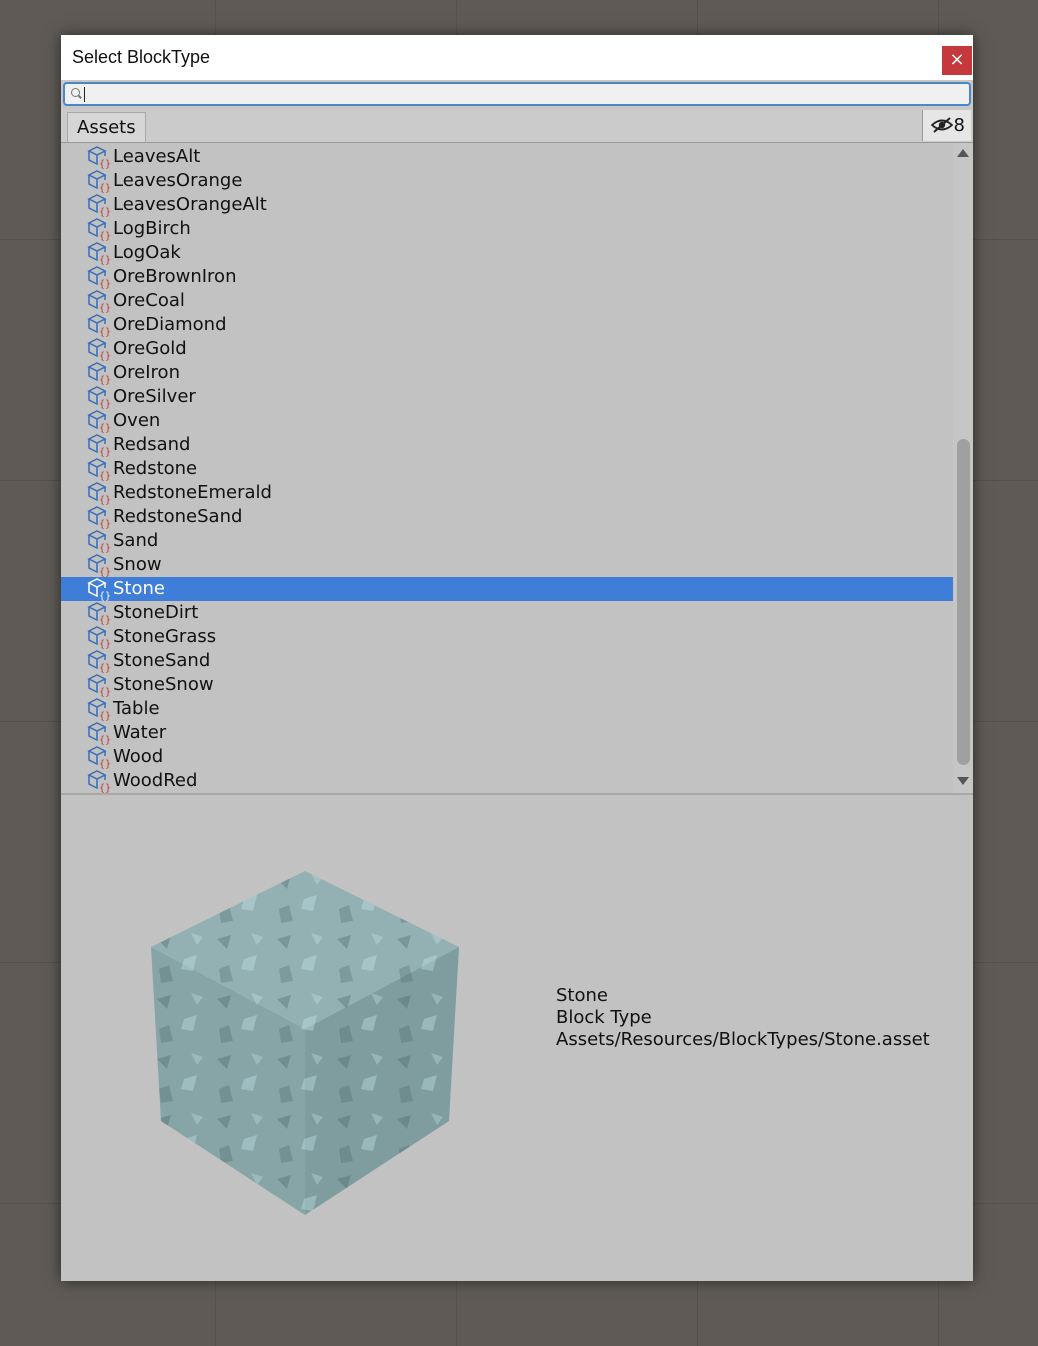 The height and width of the screenshot is (1346, 1038). Describe the element at coordinates (507, 541) in the screenshot. I see `list-item: {} Sand` at that location.